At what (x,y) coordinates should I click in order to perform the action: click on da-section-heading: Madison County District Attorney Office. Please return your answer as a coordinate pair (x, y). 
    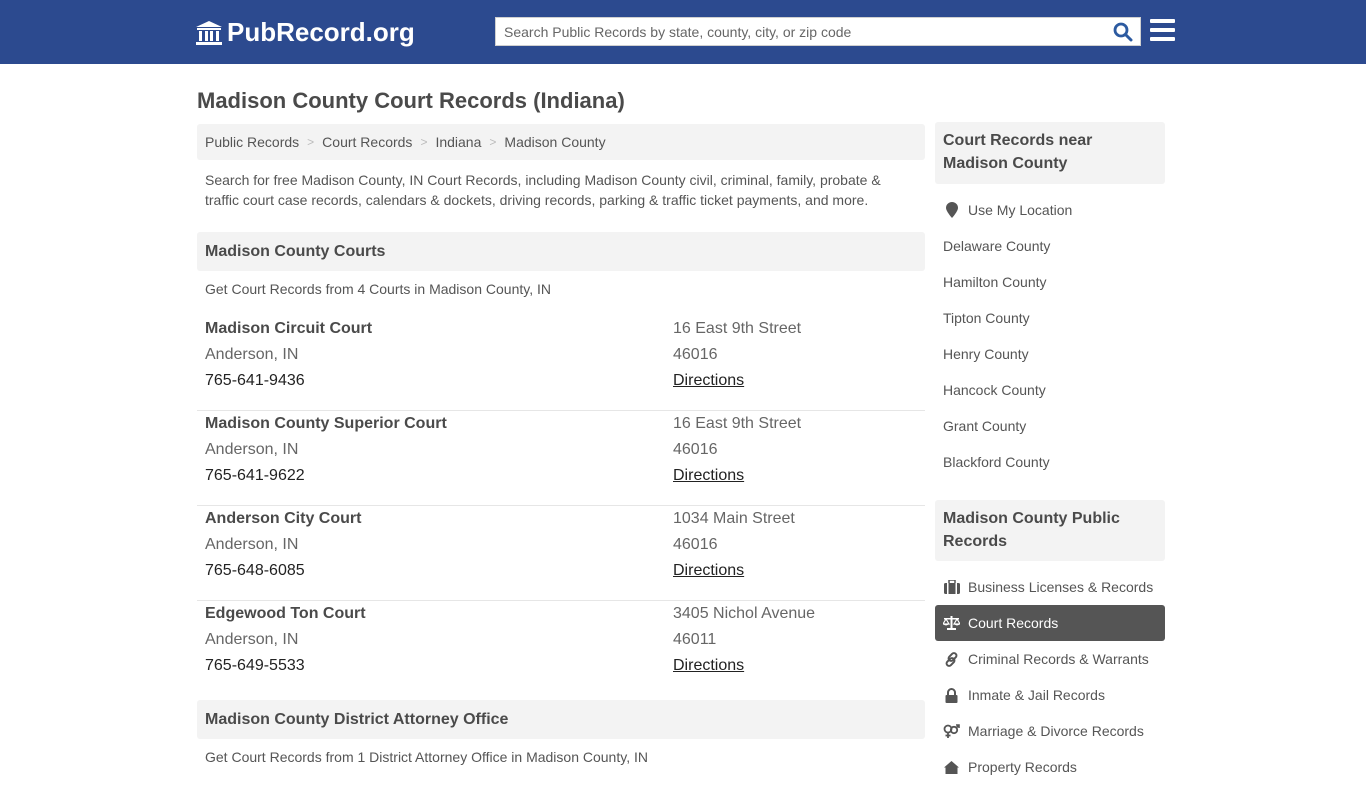
    Looking at the image, I should click on (561, 719).